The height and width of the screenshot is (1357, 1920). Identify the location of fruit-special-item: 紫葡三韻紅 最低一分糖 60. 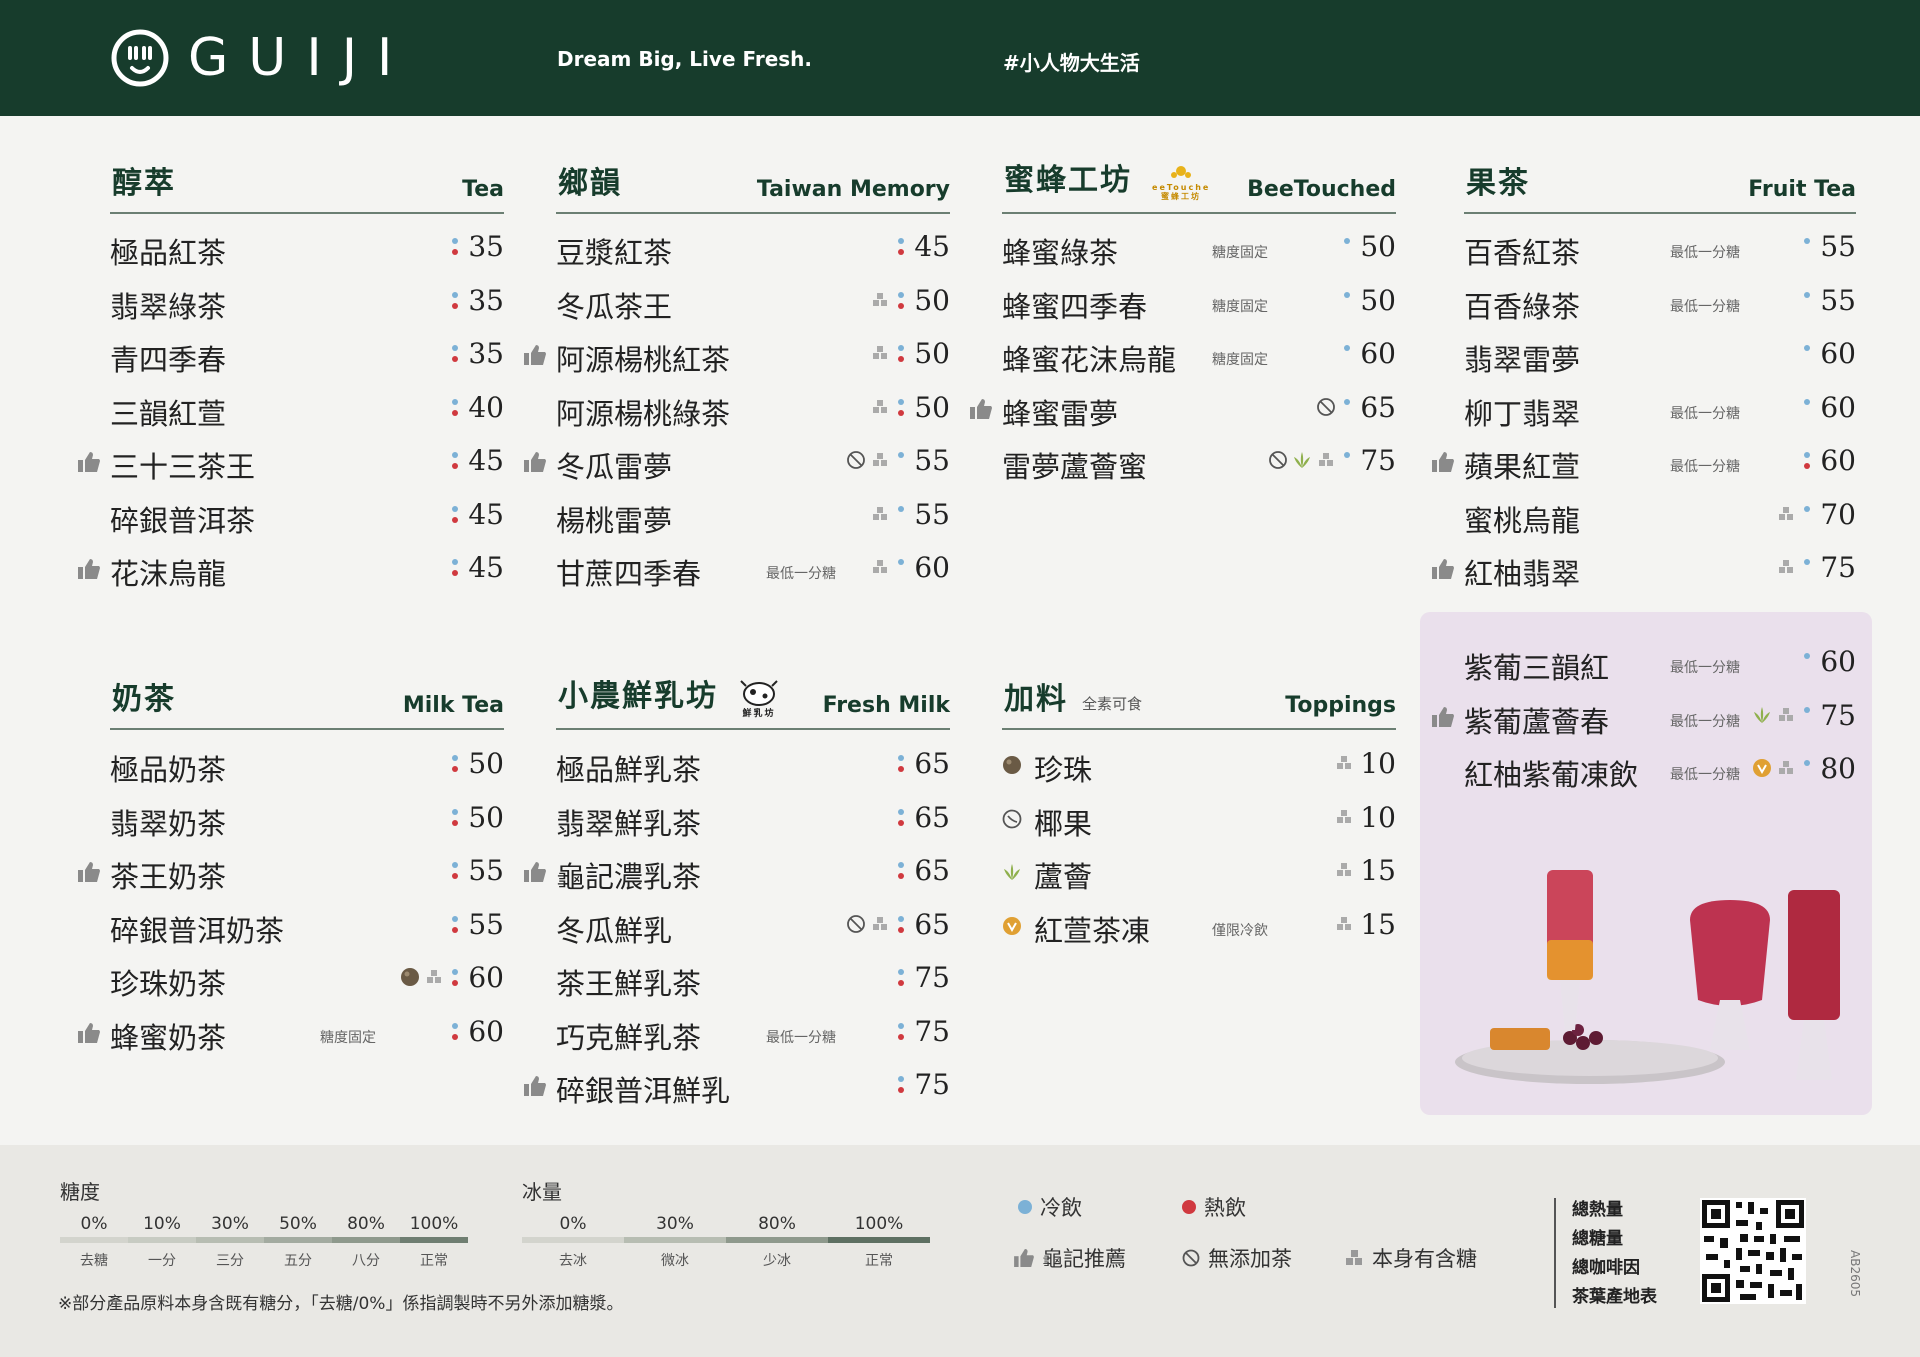
(1660, 663).